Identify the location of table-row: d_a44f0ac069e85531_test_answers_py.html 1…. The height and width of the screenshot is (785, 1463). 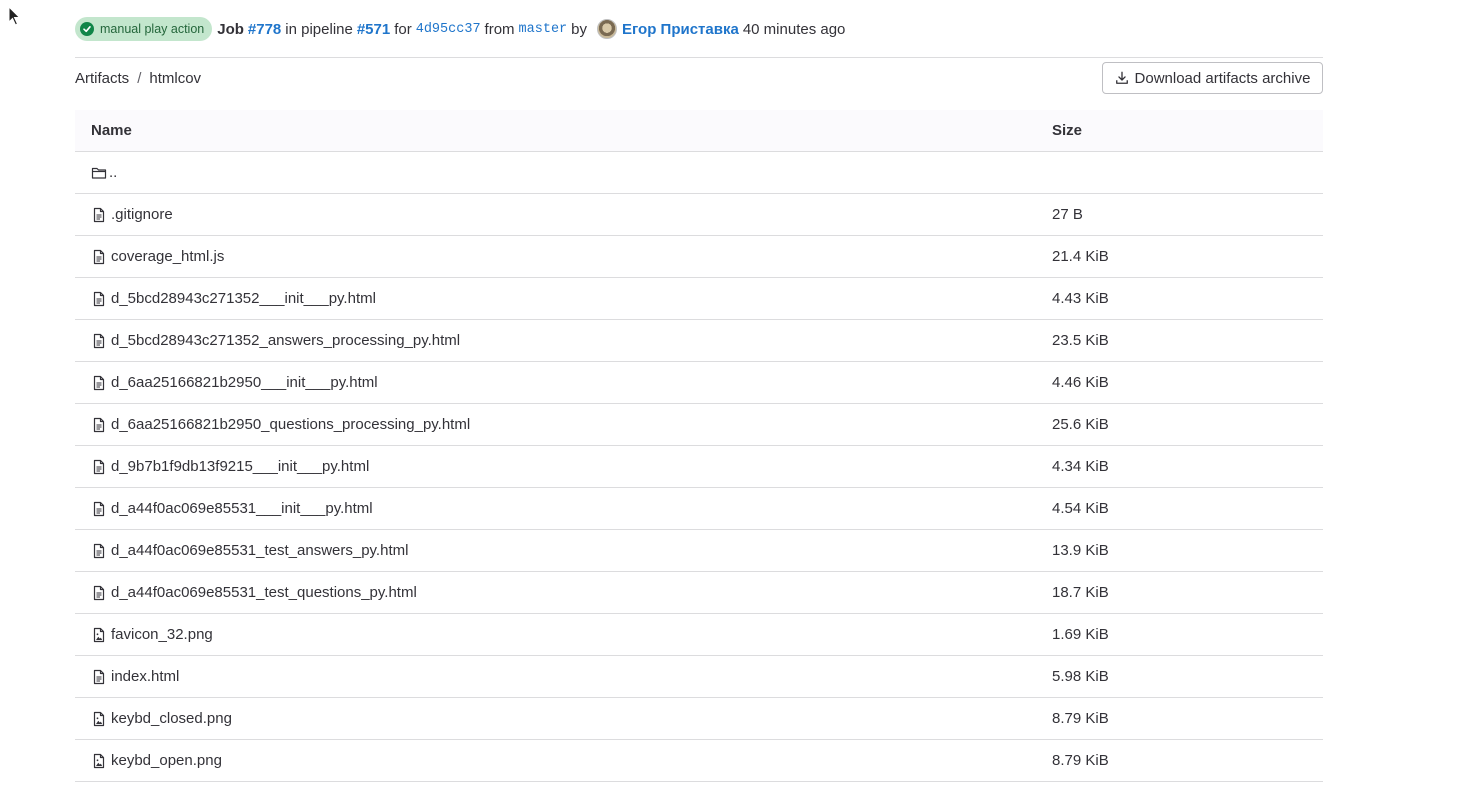
(699, 551).